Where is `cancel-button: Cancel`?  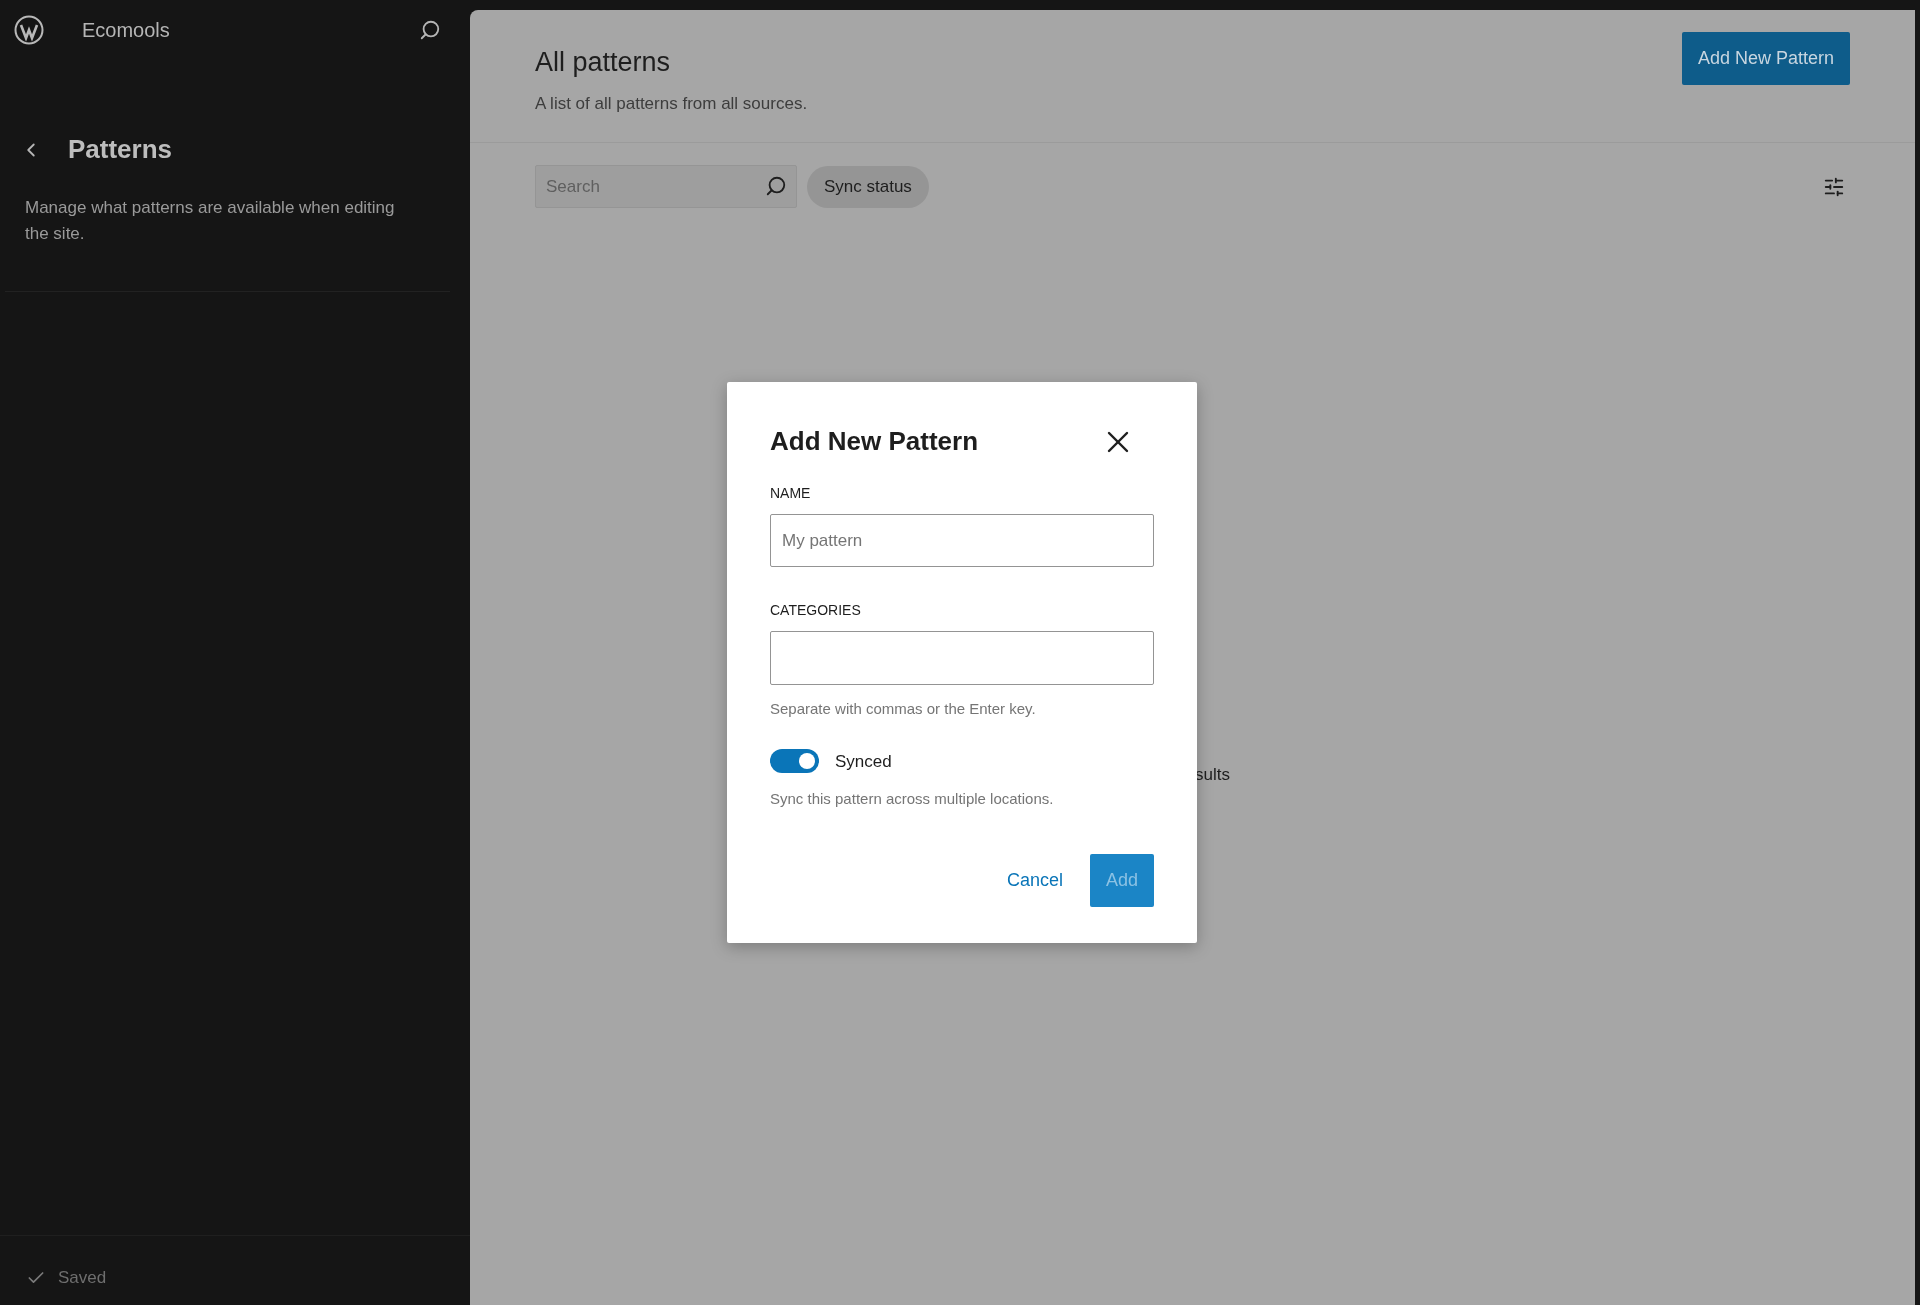 cancel-button: Cancel is located at coordinates (1034, 880).